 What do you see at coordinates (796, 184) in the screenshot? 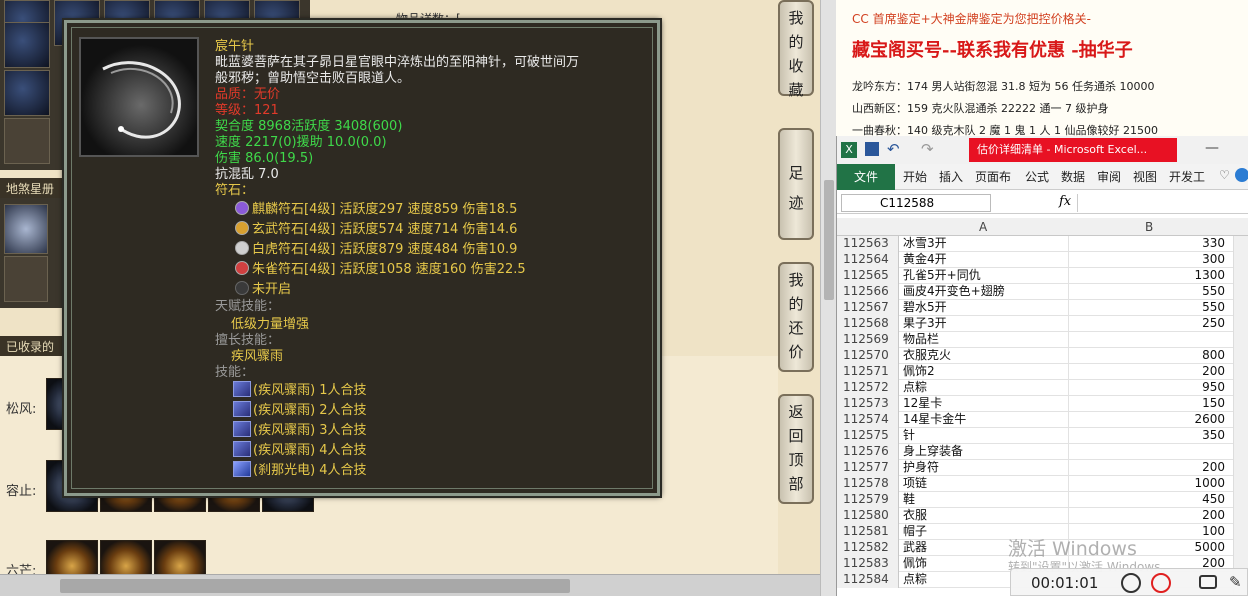
I see `footprint-button: 足迹` at bounding box center [796, 184].